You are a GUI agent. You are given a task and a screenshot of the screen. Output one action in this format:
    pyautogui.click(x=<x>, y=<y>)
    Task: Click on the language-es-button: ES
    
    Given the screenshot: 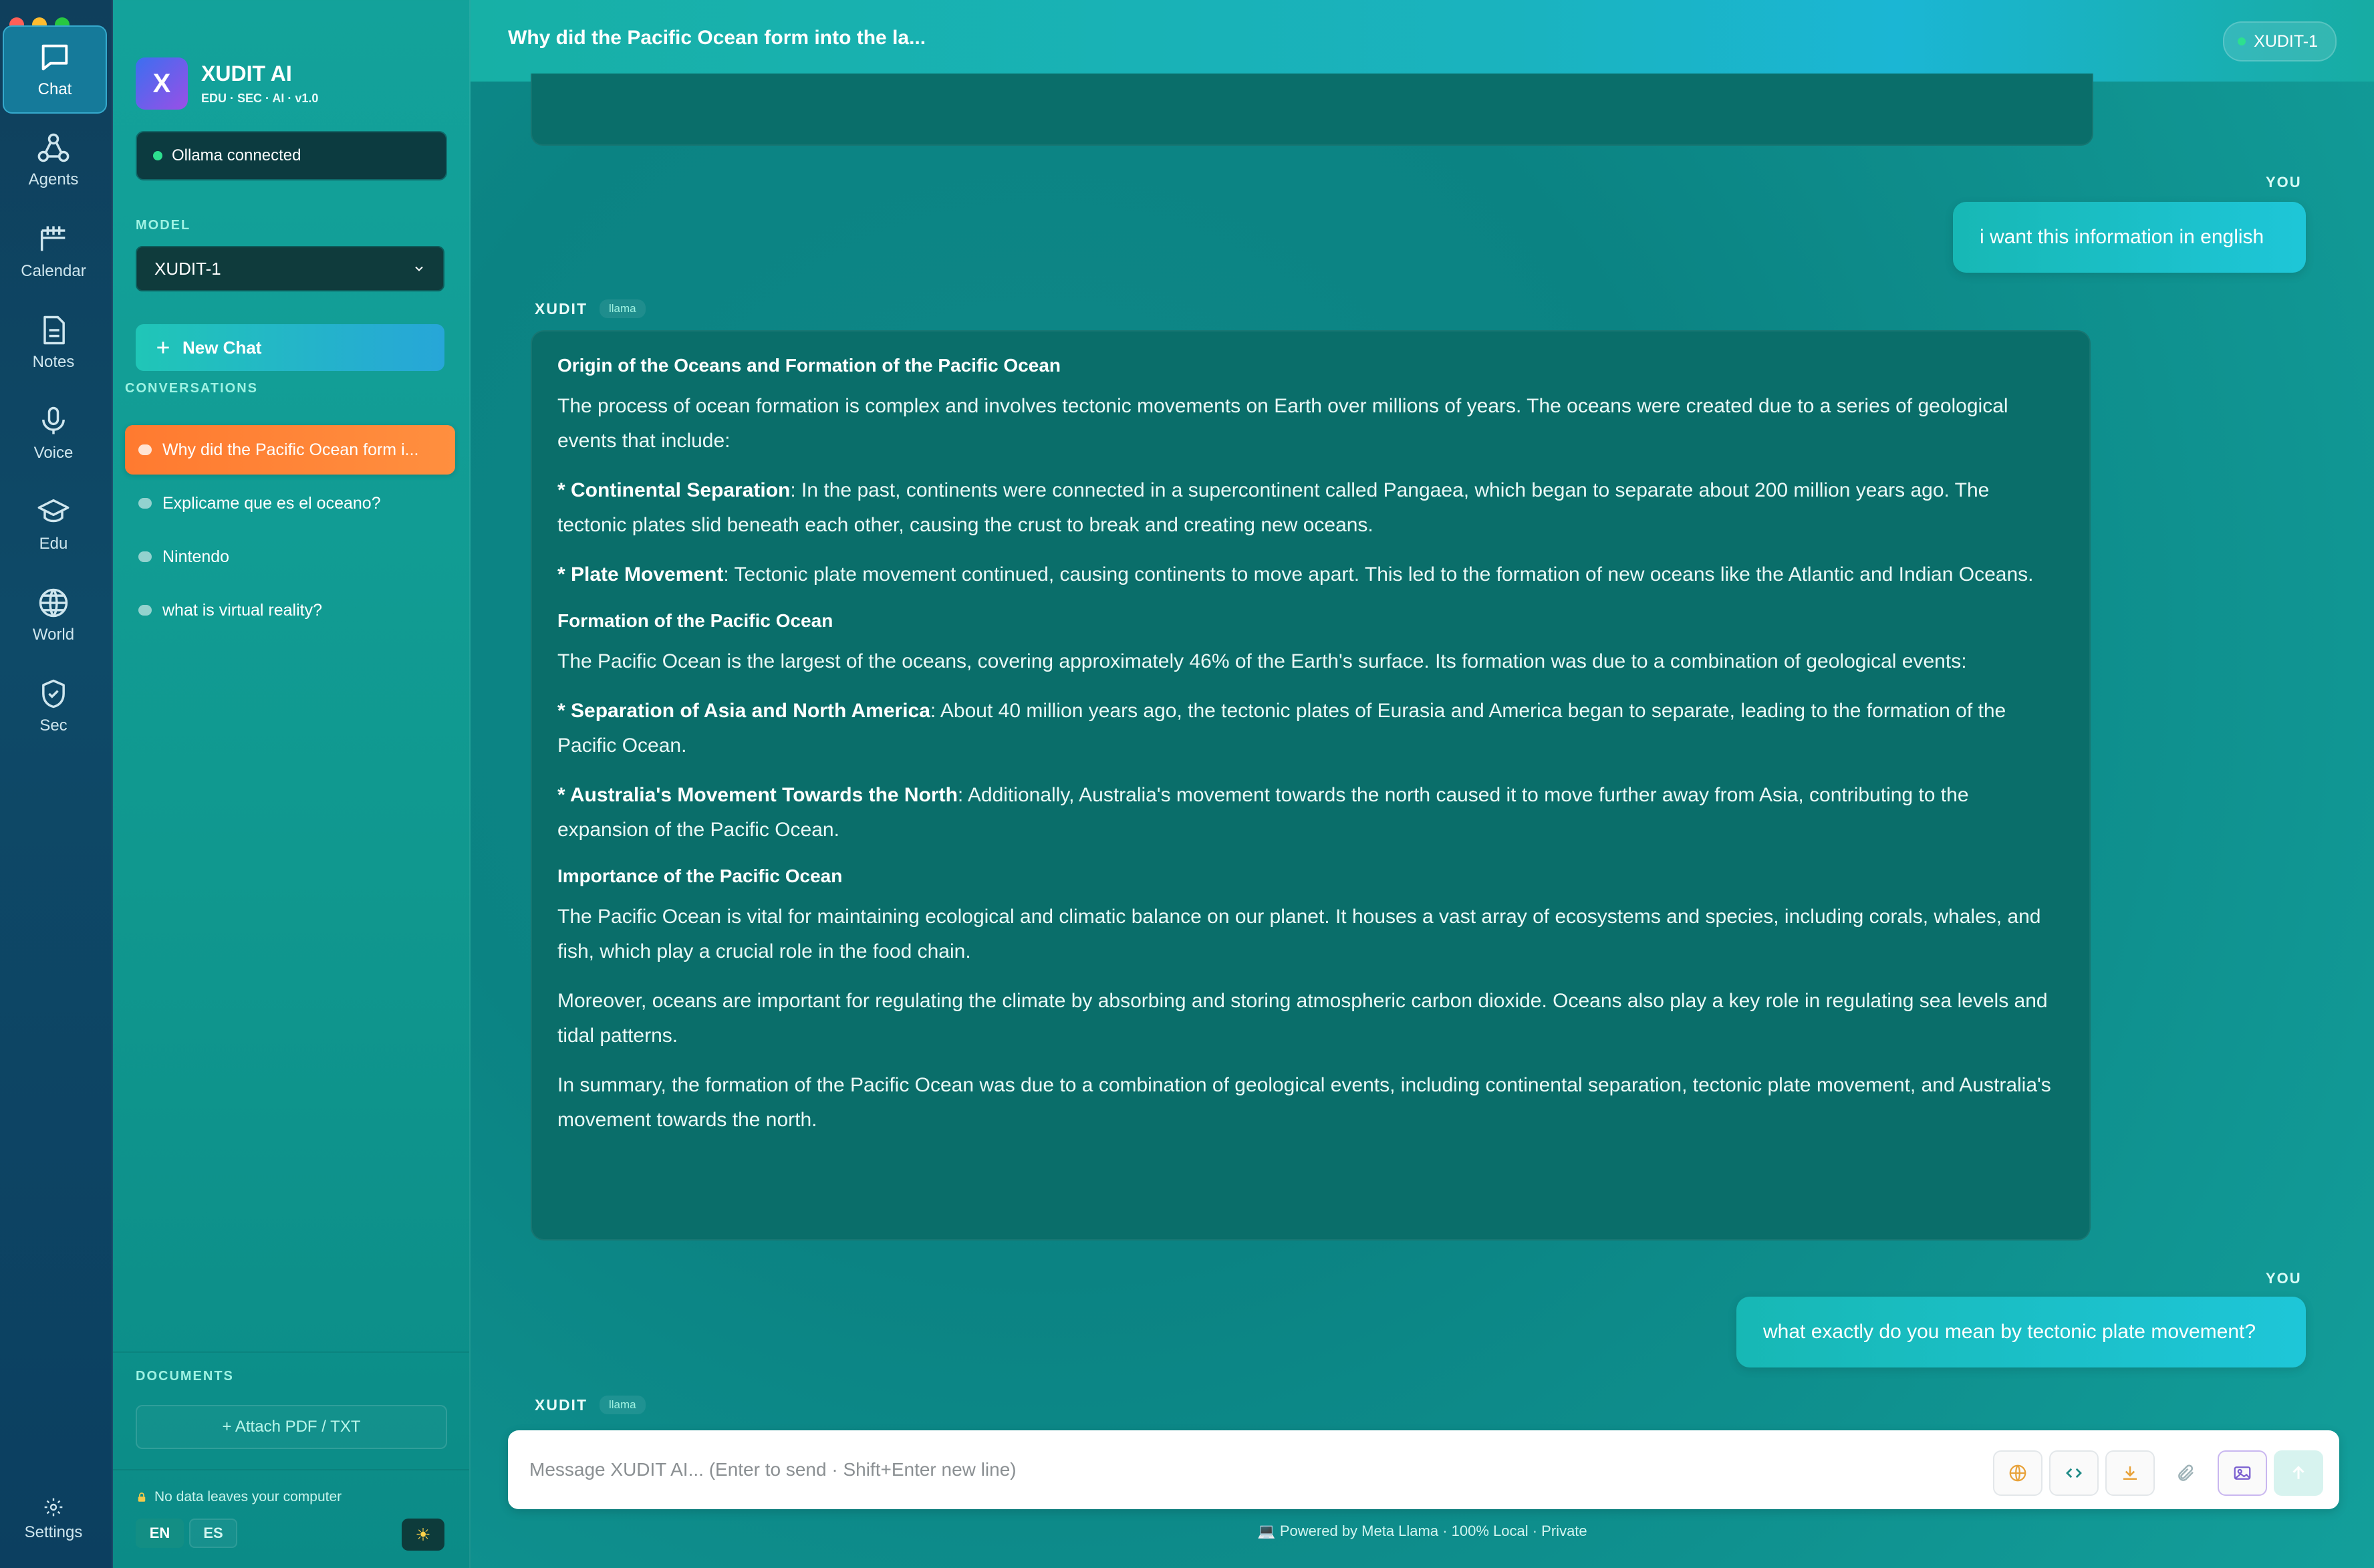 What is the action you would take?
    pyautogui.click(x=213, y=1533)
    